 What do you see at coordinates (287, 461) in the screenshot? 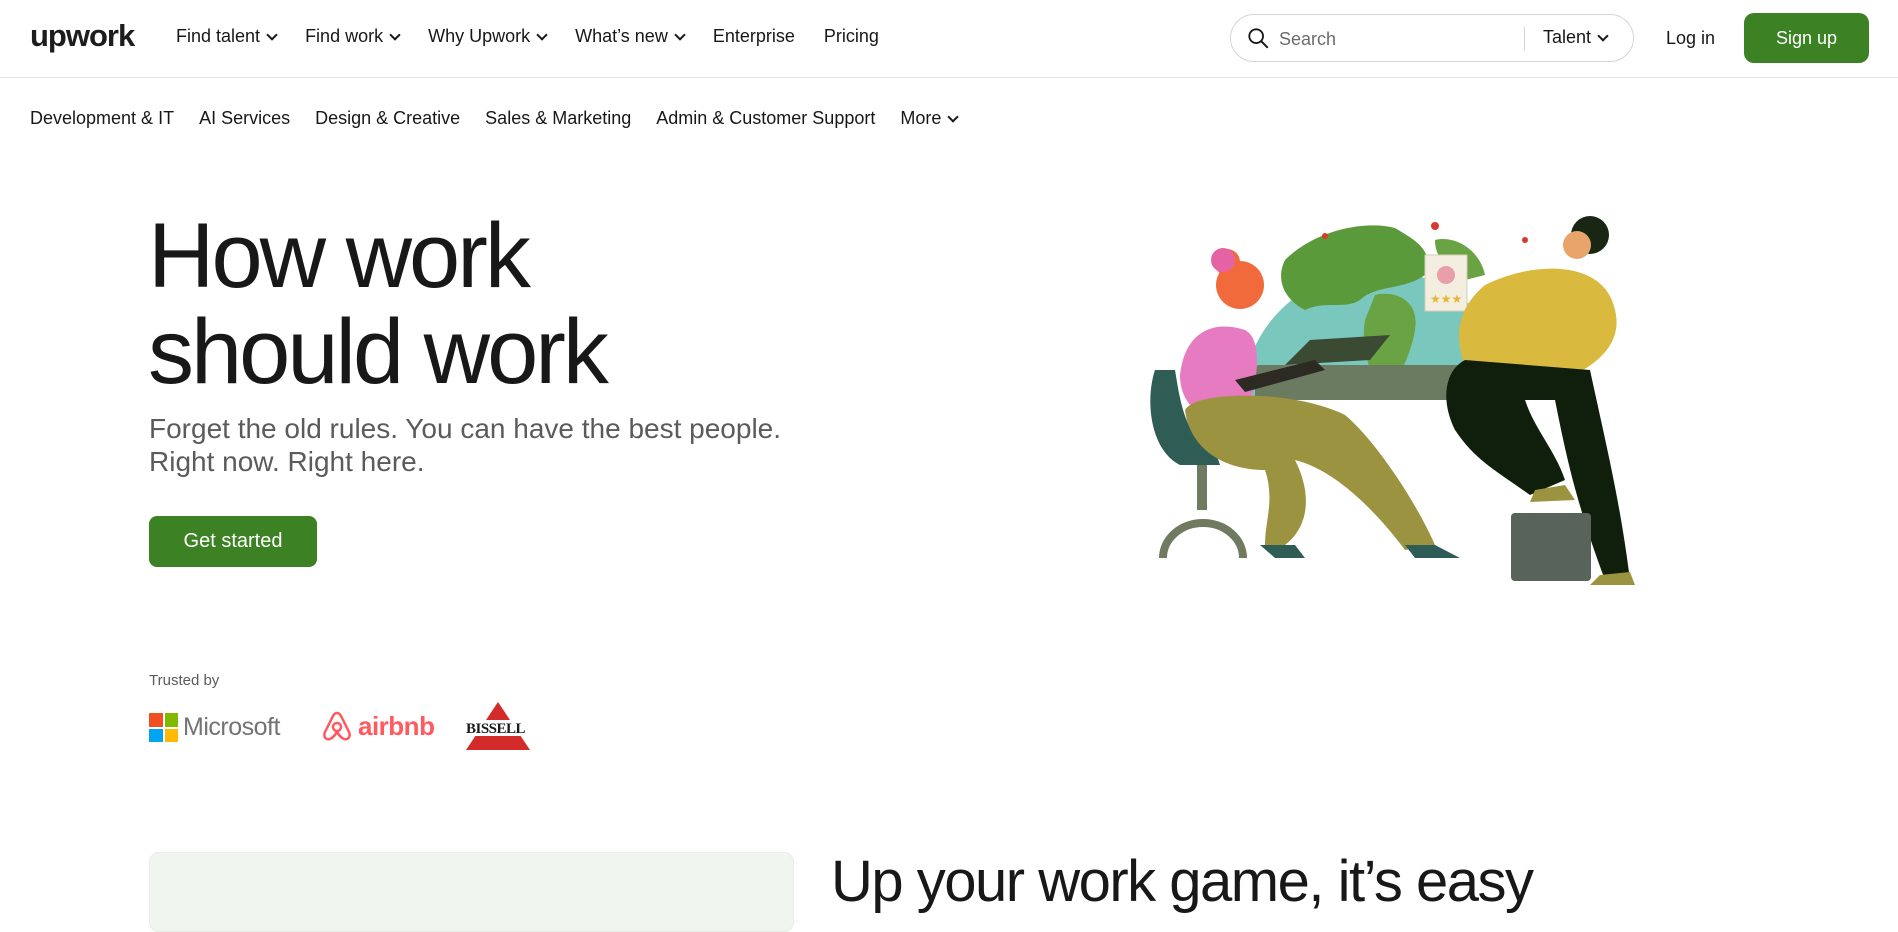
I see `hero-subtitle-line2: Right now. Right here.` at bounding box center [287, 461].